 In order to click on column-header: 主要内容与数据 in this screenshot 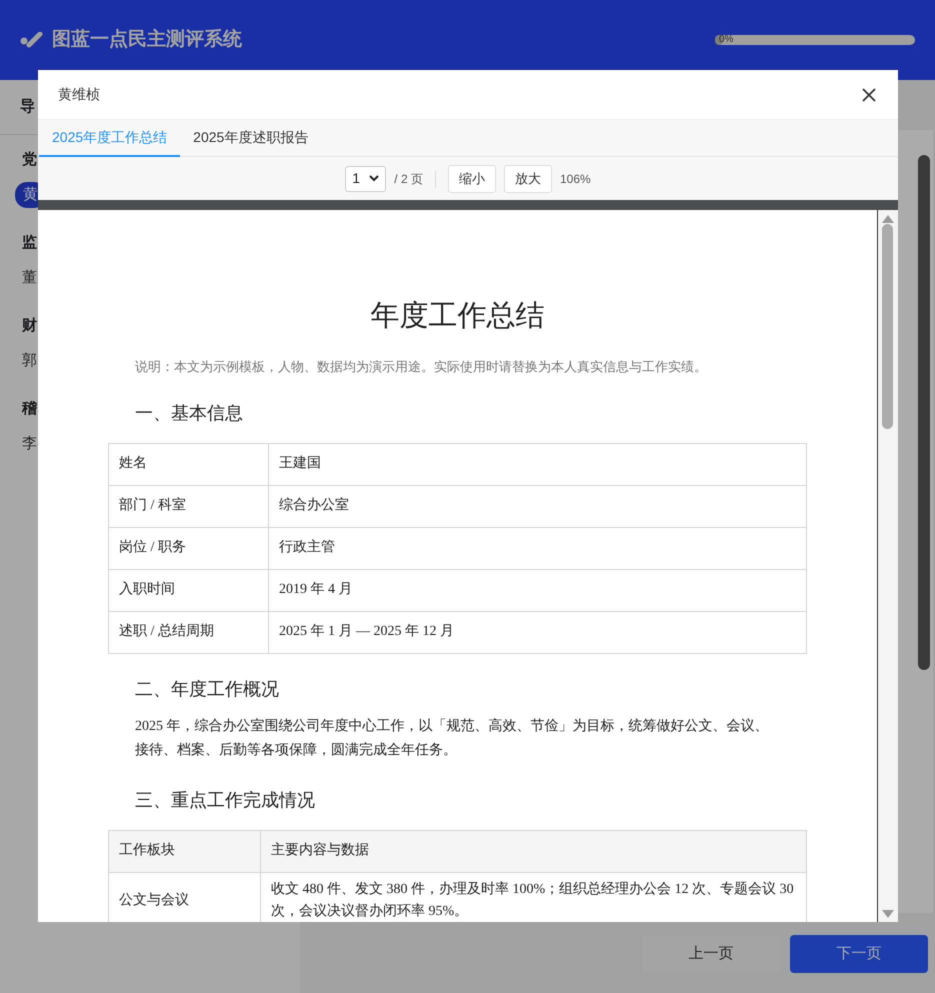, I will do `click(533, 851)`.